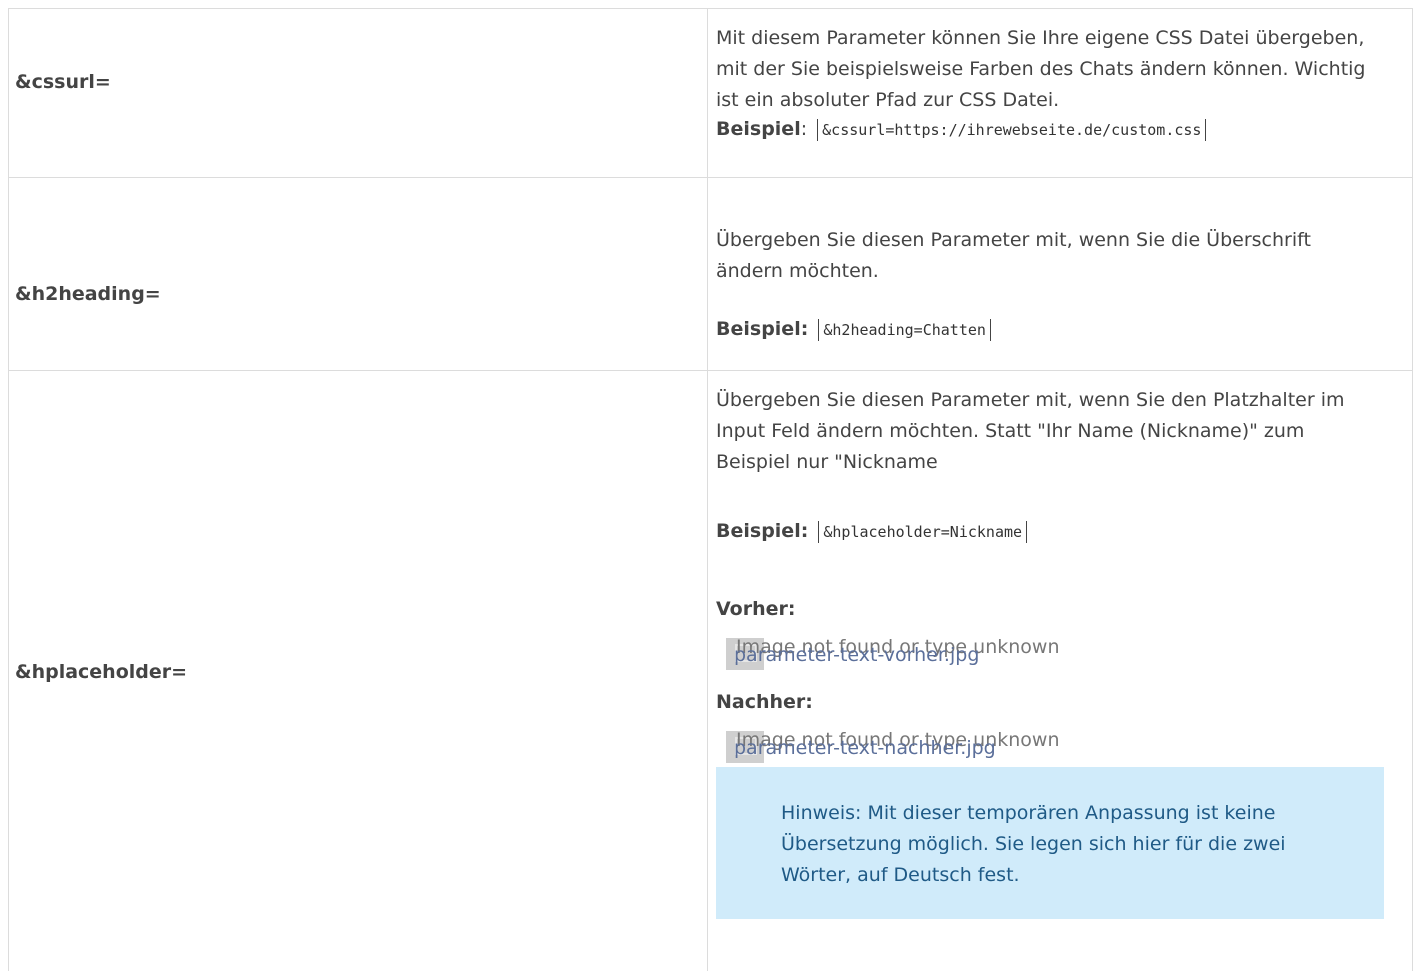 This screenshot has width=1415, height=972. I want to click on example-label: Beispiel, so click(758, 129).